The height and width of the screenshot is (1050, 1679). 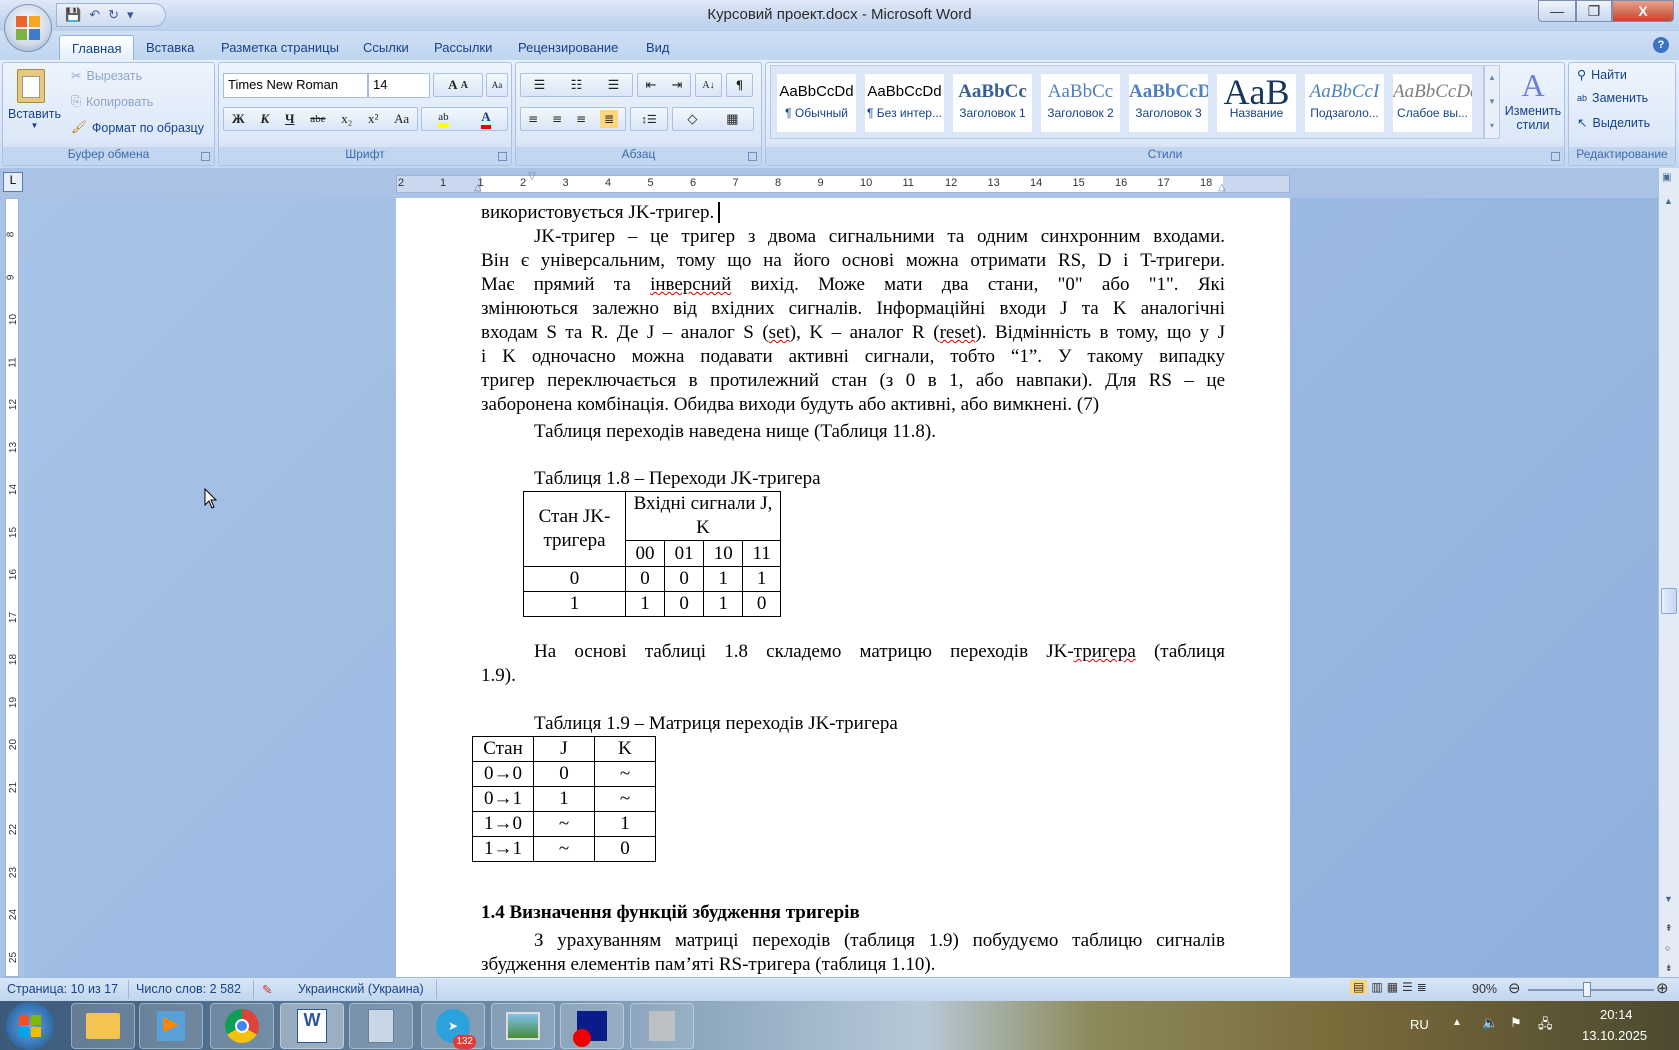 I want to click on tab-page-layout: Разметка страницы, so click(x=280, y=47).